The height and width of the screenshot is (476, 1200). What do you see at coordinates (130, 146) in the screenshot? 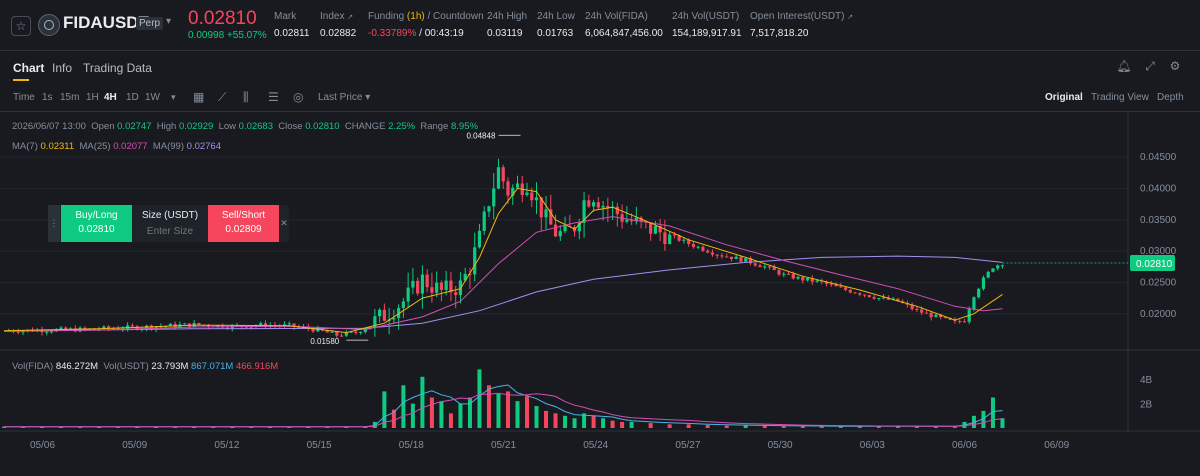
I see `ma25-value: 0.02077` at bounding box center [130, 146].